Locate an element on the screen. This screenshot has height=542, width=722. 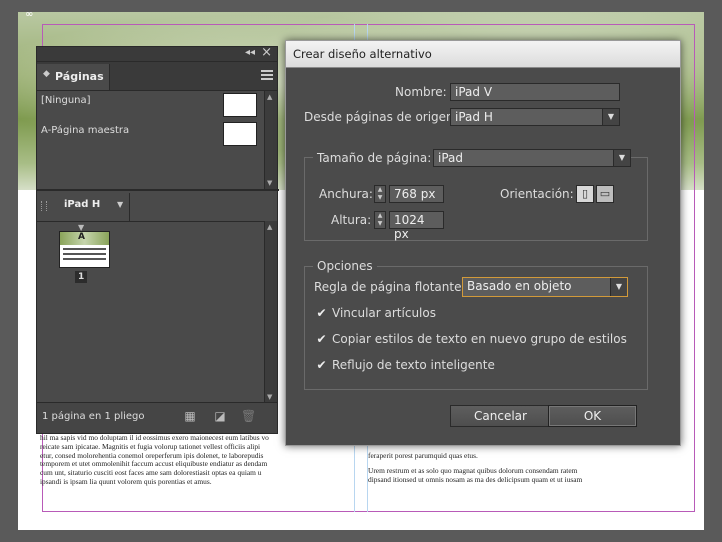
pages-status: 1 página en 1 pliego is located at coordinates (93, 416).